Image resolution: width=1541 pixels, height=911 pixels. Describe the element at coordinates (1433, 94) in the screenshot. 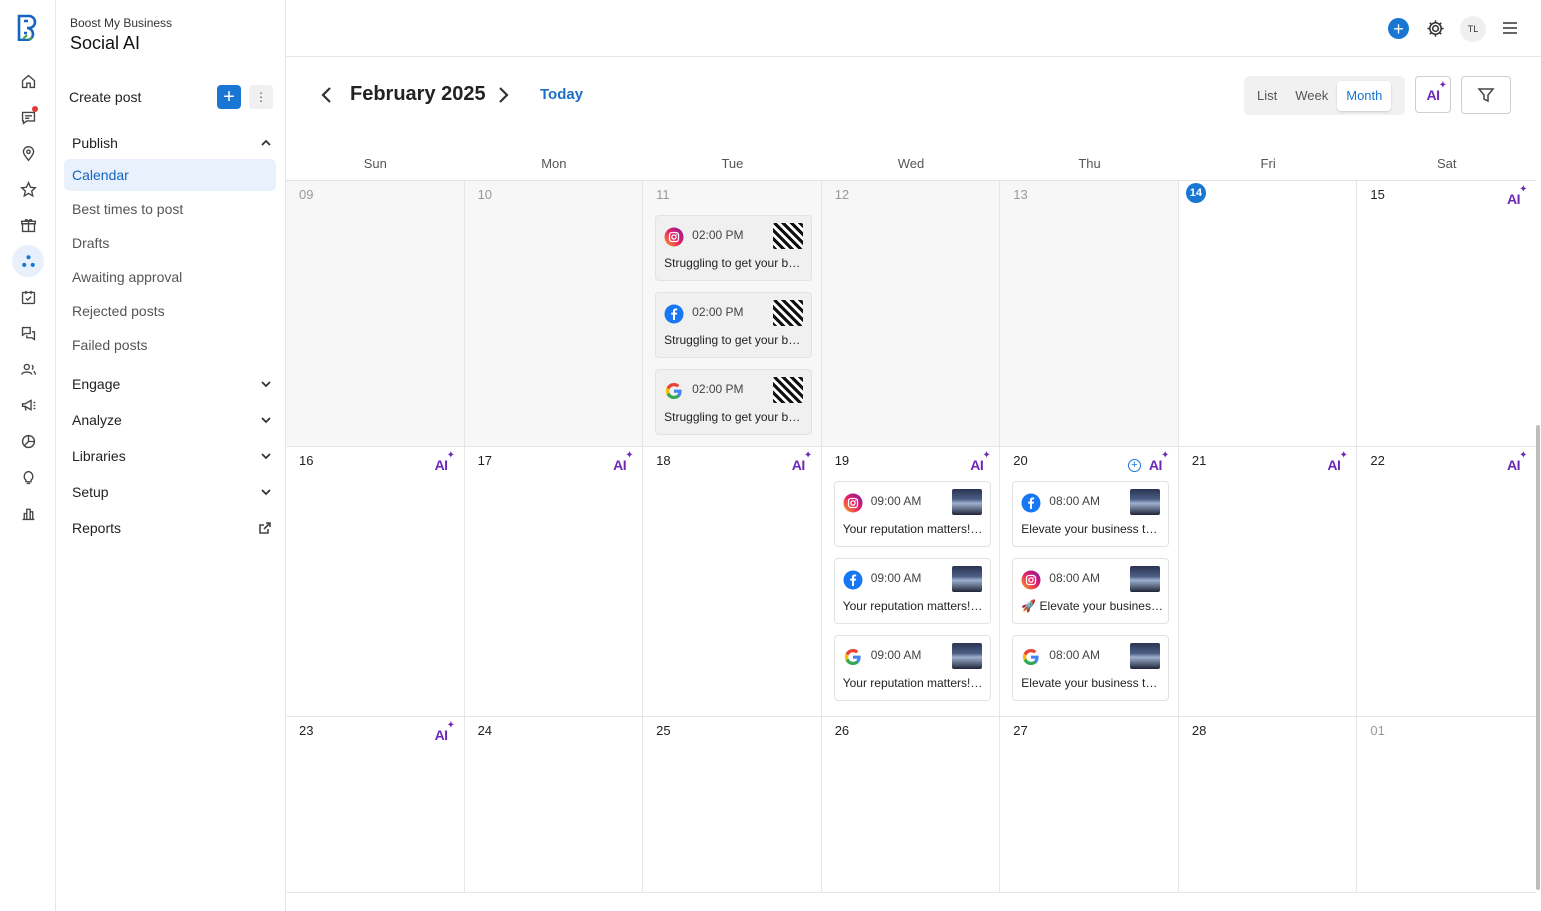

I see `ai-assist-button: AI ✦` at that location.